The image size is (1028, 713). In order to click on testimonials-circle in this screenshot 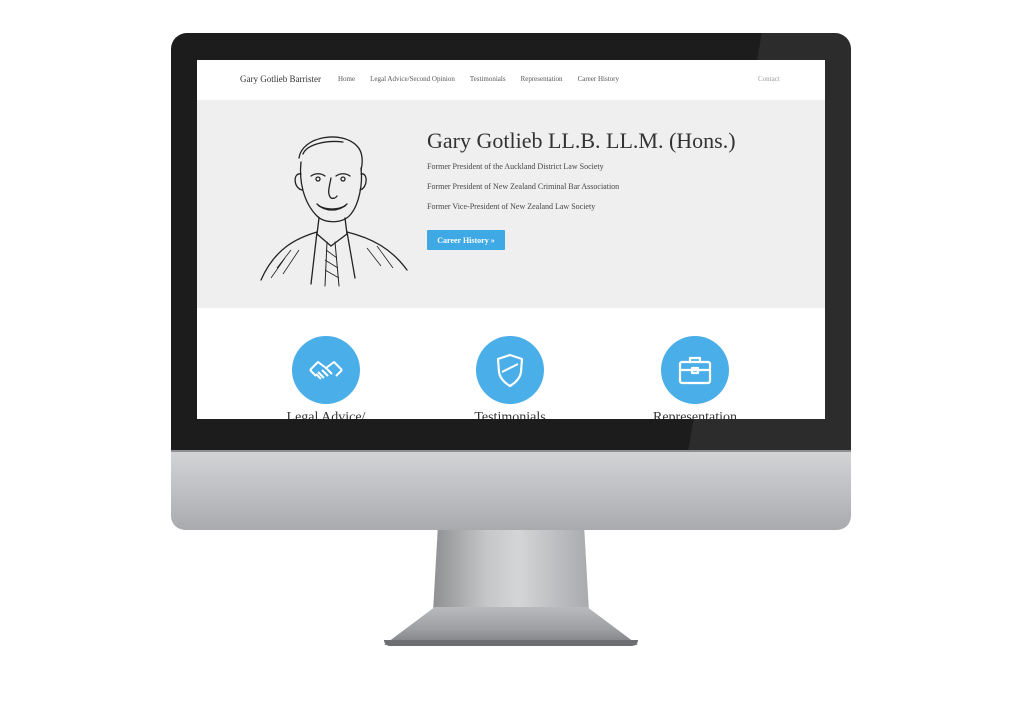, I will do `click(510, 370)`.